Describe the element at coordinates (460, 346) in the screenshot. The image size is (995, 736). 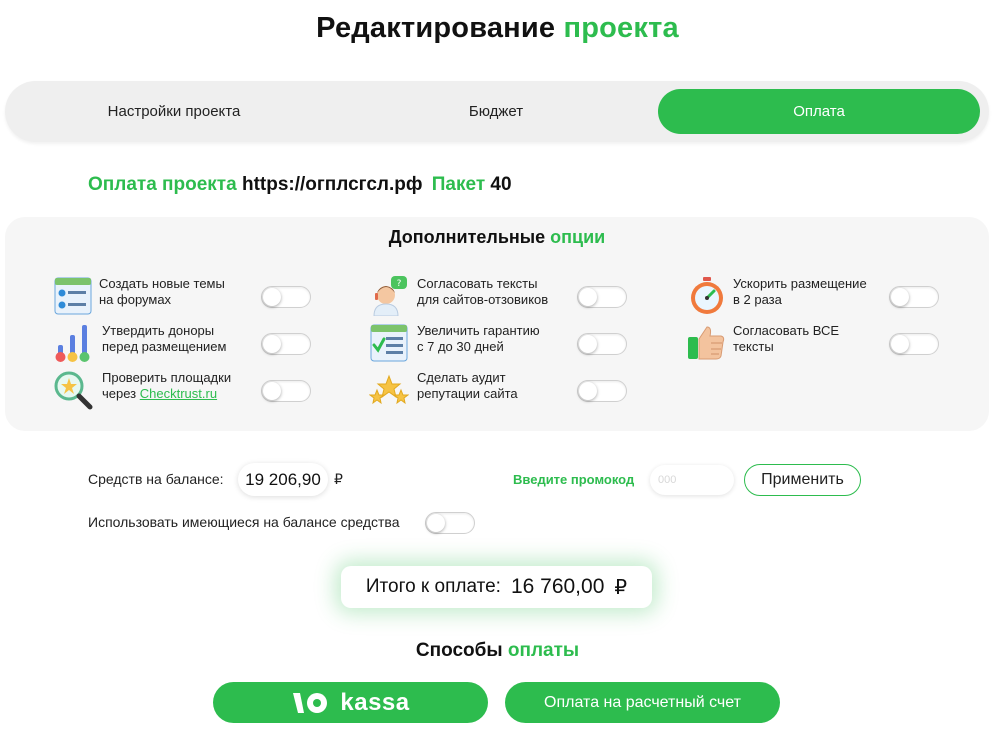
I see `option-extend-guarantee-line2: с 7 до 30 дней` at that location.